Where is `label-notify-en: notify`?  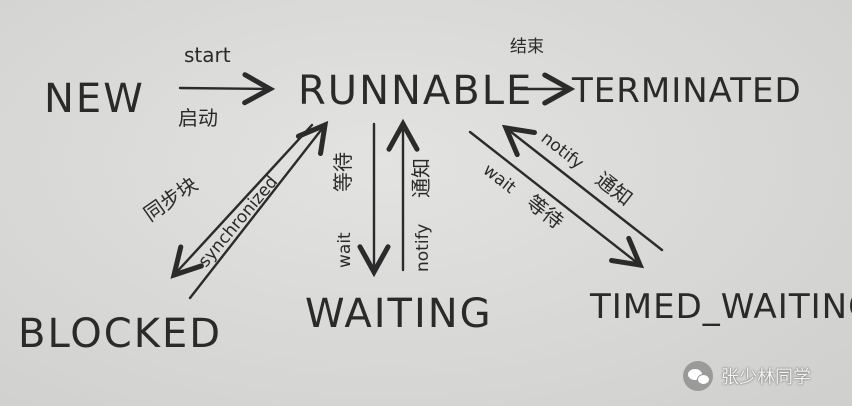 label-notify-en: notify is located at coordinates (423, 248).